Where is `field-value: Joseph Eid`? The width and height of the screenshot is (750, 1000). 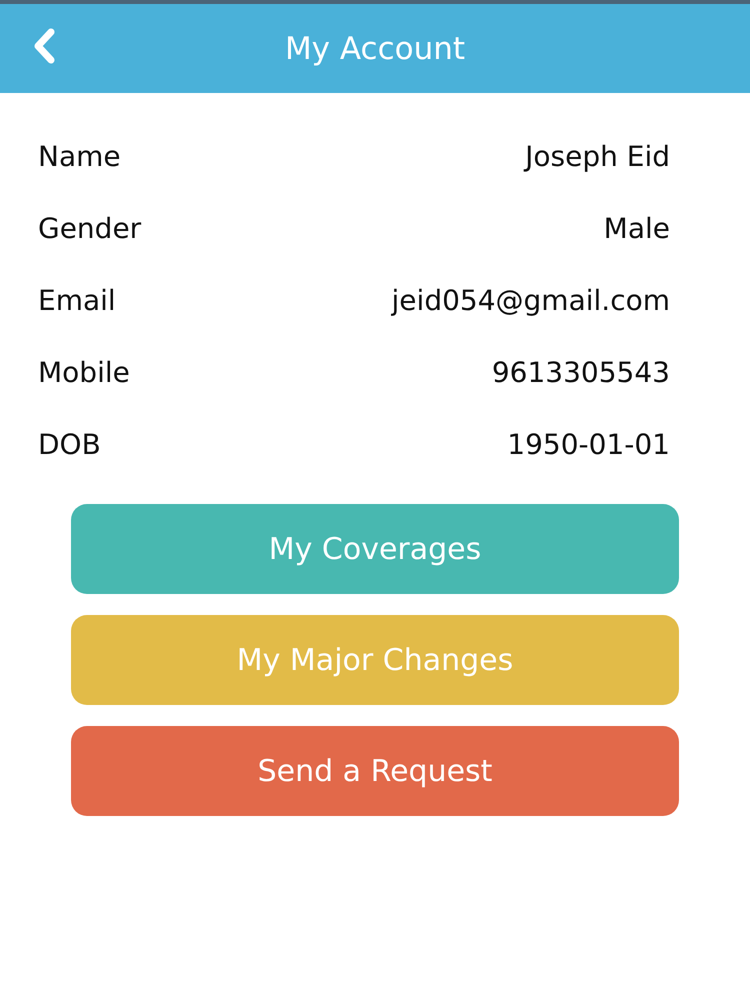
field-value: Joseph Eid is located at coordinates (597, 156).